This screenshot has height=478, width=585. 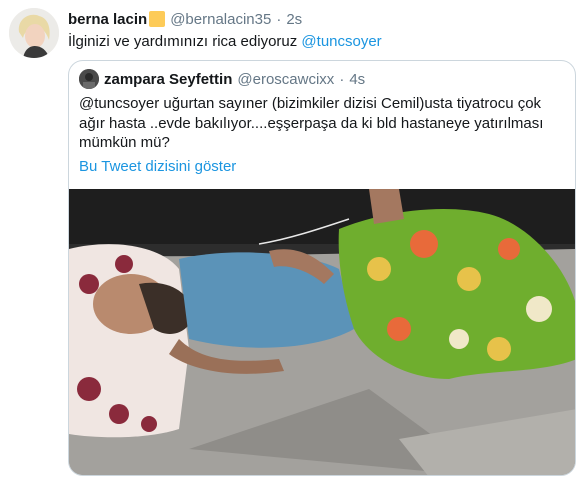 What do you see at coordinates (357, 79) in the screenshot?
I see `quoted-timestamp: 4s` at bounding box center [357, 79].